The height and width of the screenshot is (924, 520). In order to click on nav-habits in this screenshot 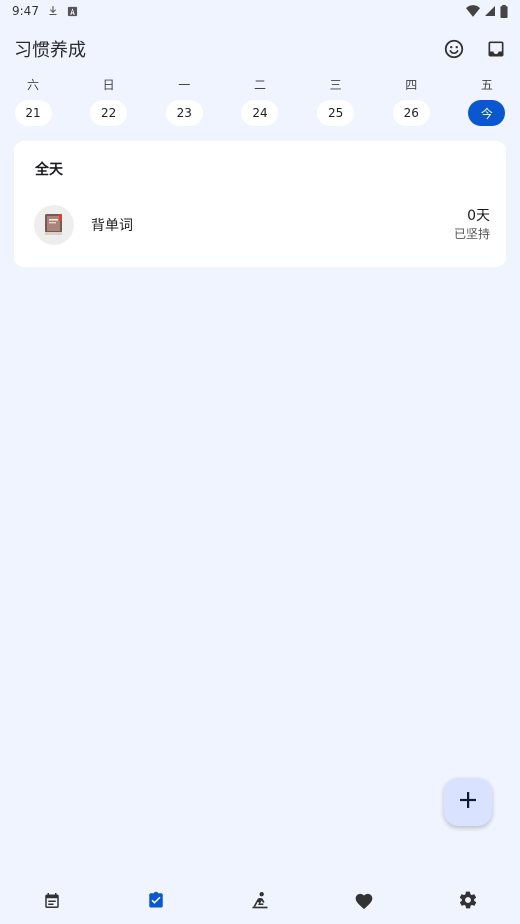, I will do `click(156, 902)`.